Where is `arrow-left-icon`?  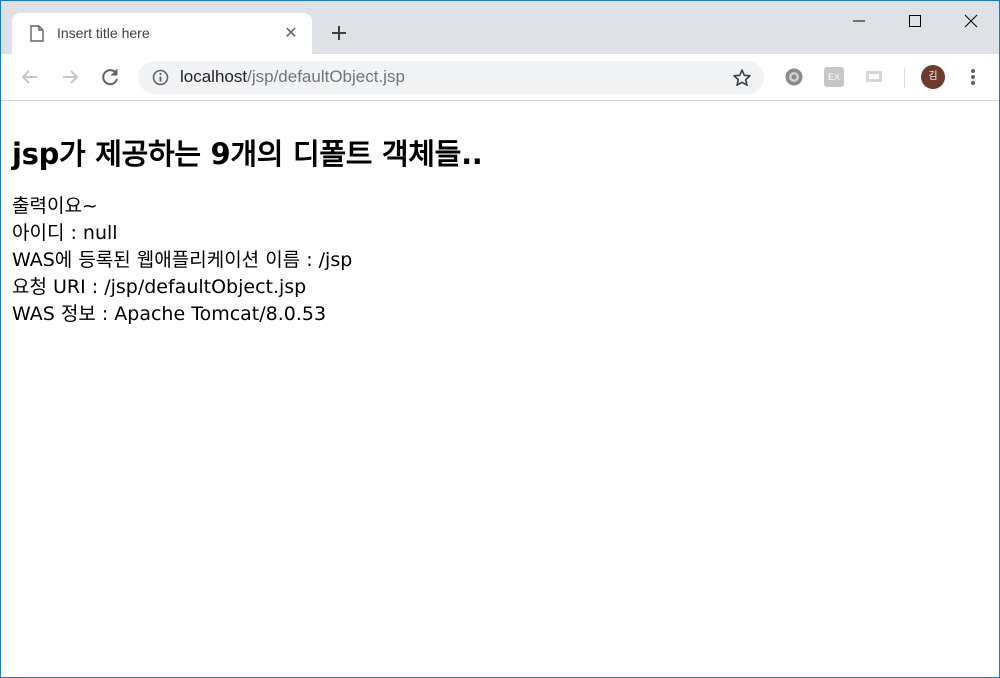 arrow-left-icon is located at coordinates (29, 77).